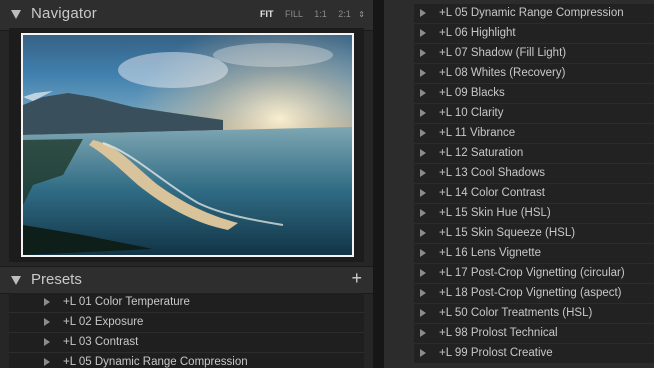 Image resolution: width=654 pixels, height=368 pixels. What do you see at coordinates (496, 353) in the screenshot?
I see `preset-folder-label: +L 99 Prolost Creative` at bounding box center [496, 353].